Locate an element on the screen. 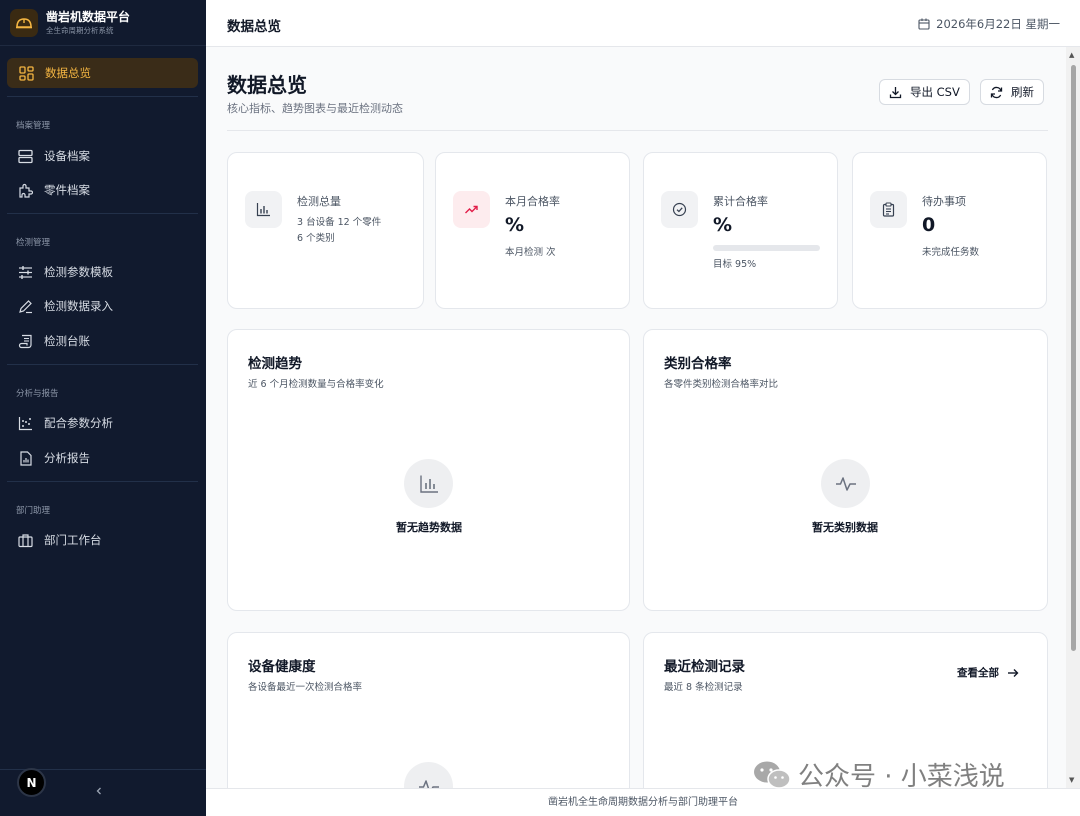 The height and width of the screenshot is (816, 1080). sidebar-item-fit-analysis: 配合参数分析 is located at coordinates (64, 423).